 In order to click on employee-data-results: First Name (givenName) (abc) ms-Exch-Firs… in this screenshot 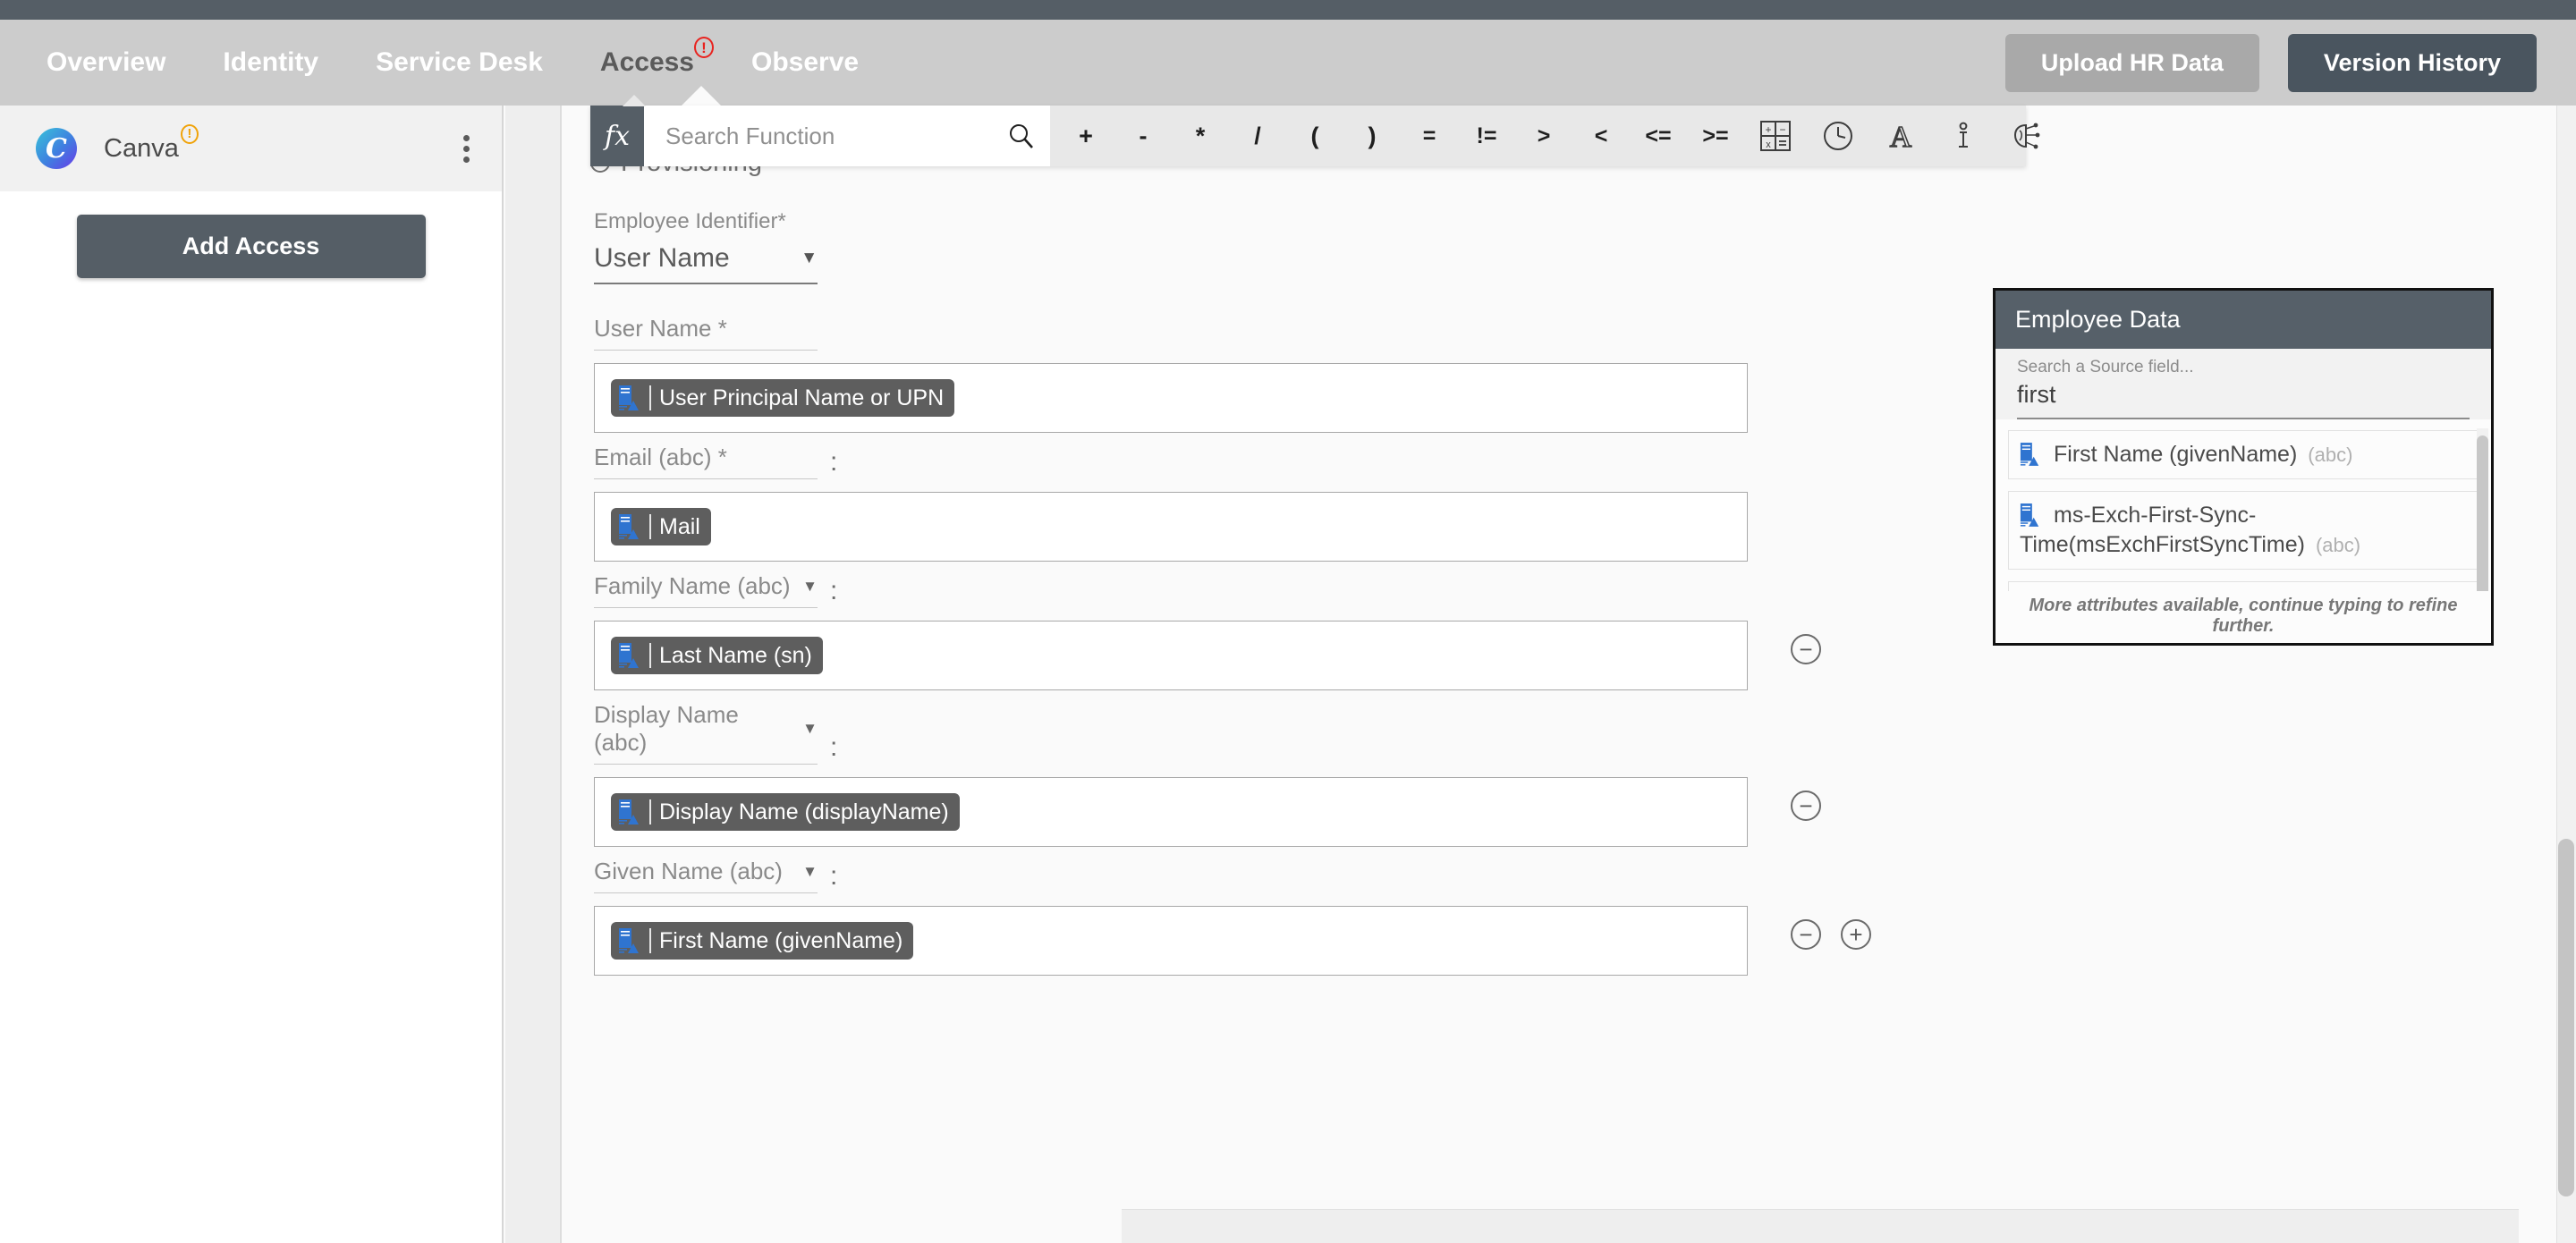, I will do `click(2243, 505)`.